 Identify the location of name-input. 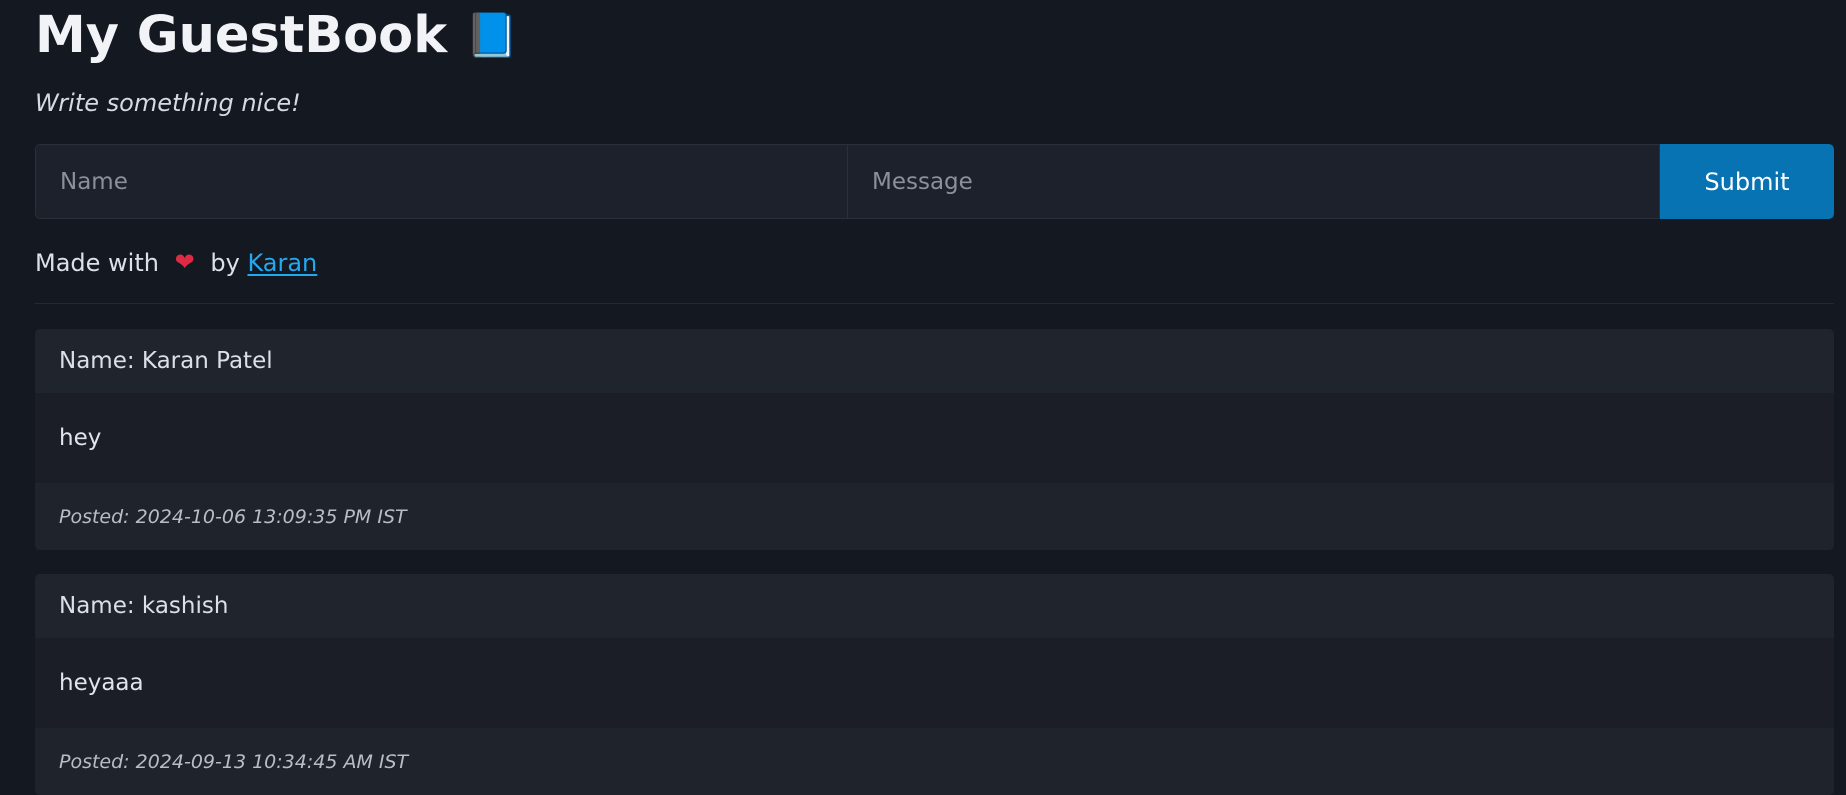
(441, 181).